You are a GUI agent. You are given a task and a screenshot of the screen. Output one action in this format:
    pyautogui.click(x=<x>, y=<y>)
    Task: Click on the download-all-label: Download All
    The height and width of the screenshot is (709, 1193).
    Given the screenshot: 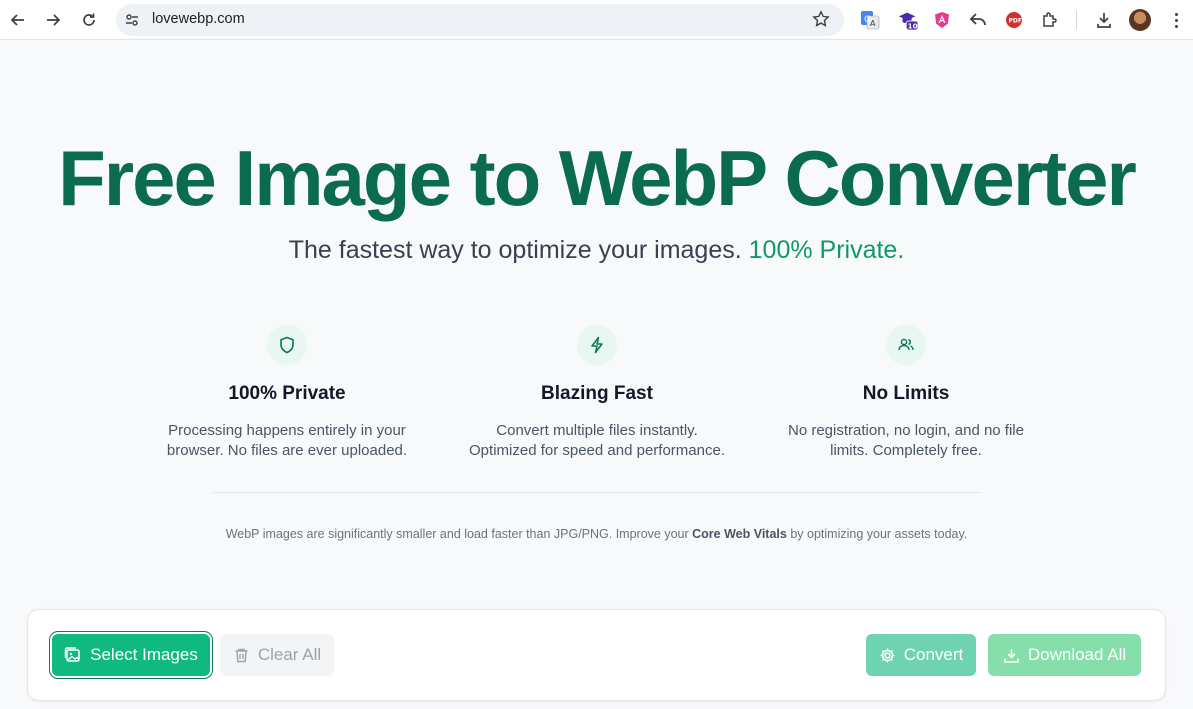 What is the action you would take?
    pyautogui.click(x=1077, y=654)
    